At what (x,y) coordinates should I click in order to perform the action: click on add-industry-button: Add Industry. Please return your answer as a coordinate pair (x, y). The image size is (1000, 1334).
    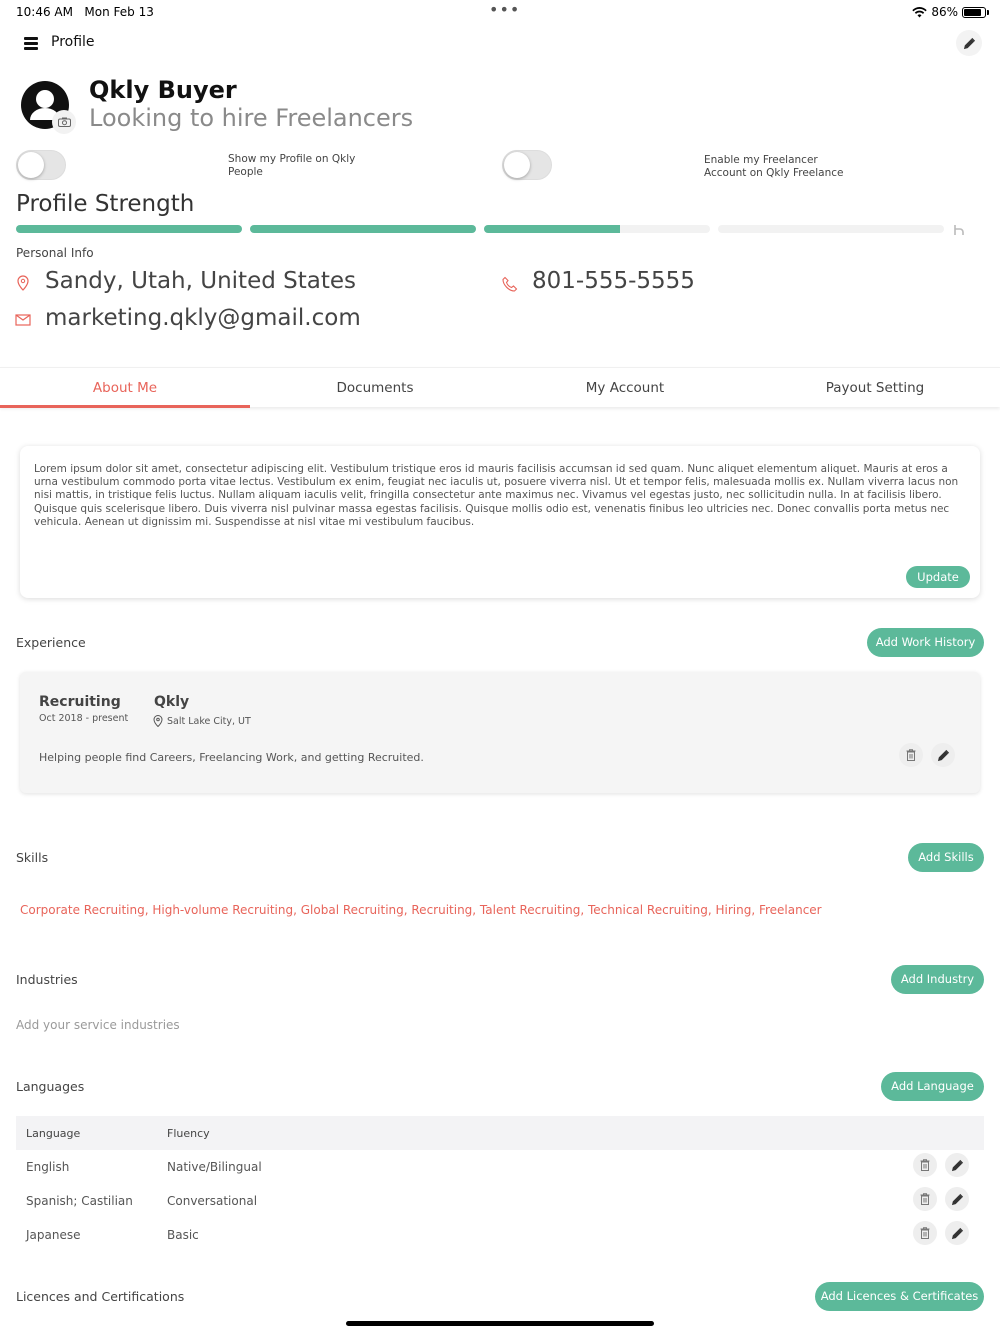
    Looking at the image, I should click on (937, 979).